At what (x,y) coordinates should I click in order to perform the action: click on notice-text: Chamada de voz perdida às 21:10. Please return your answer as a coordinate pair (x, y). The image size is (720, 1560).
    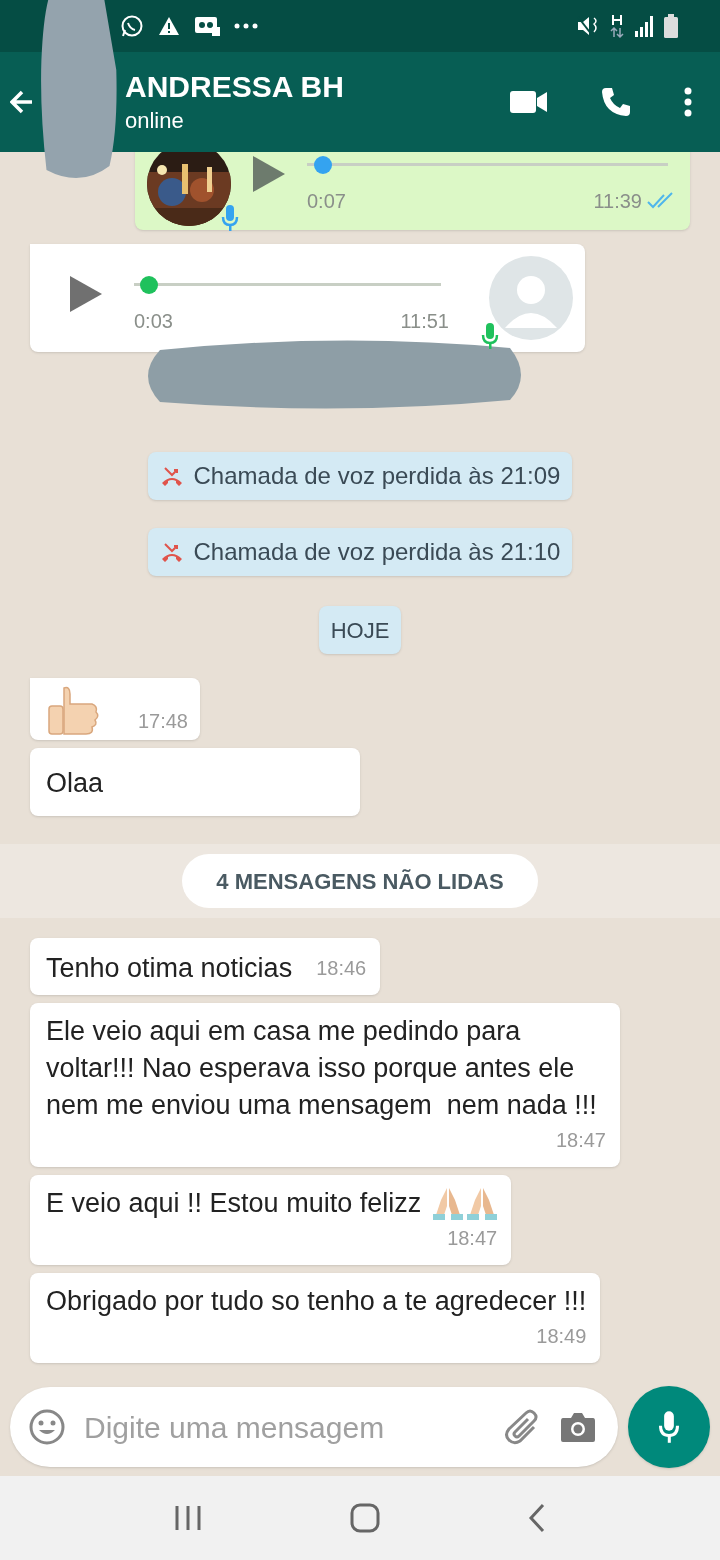
    Looking at the image, I should click on (377, 552).